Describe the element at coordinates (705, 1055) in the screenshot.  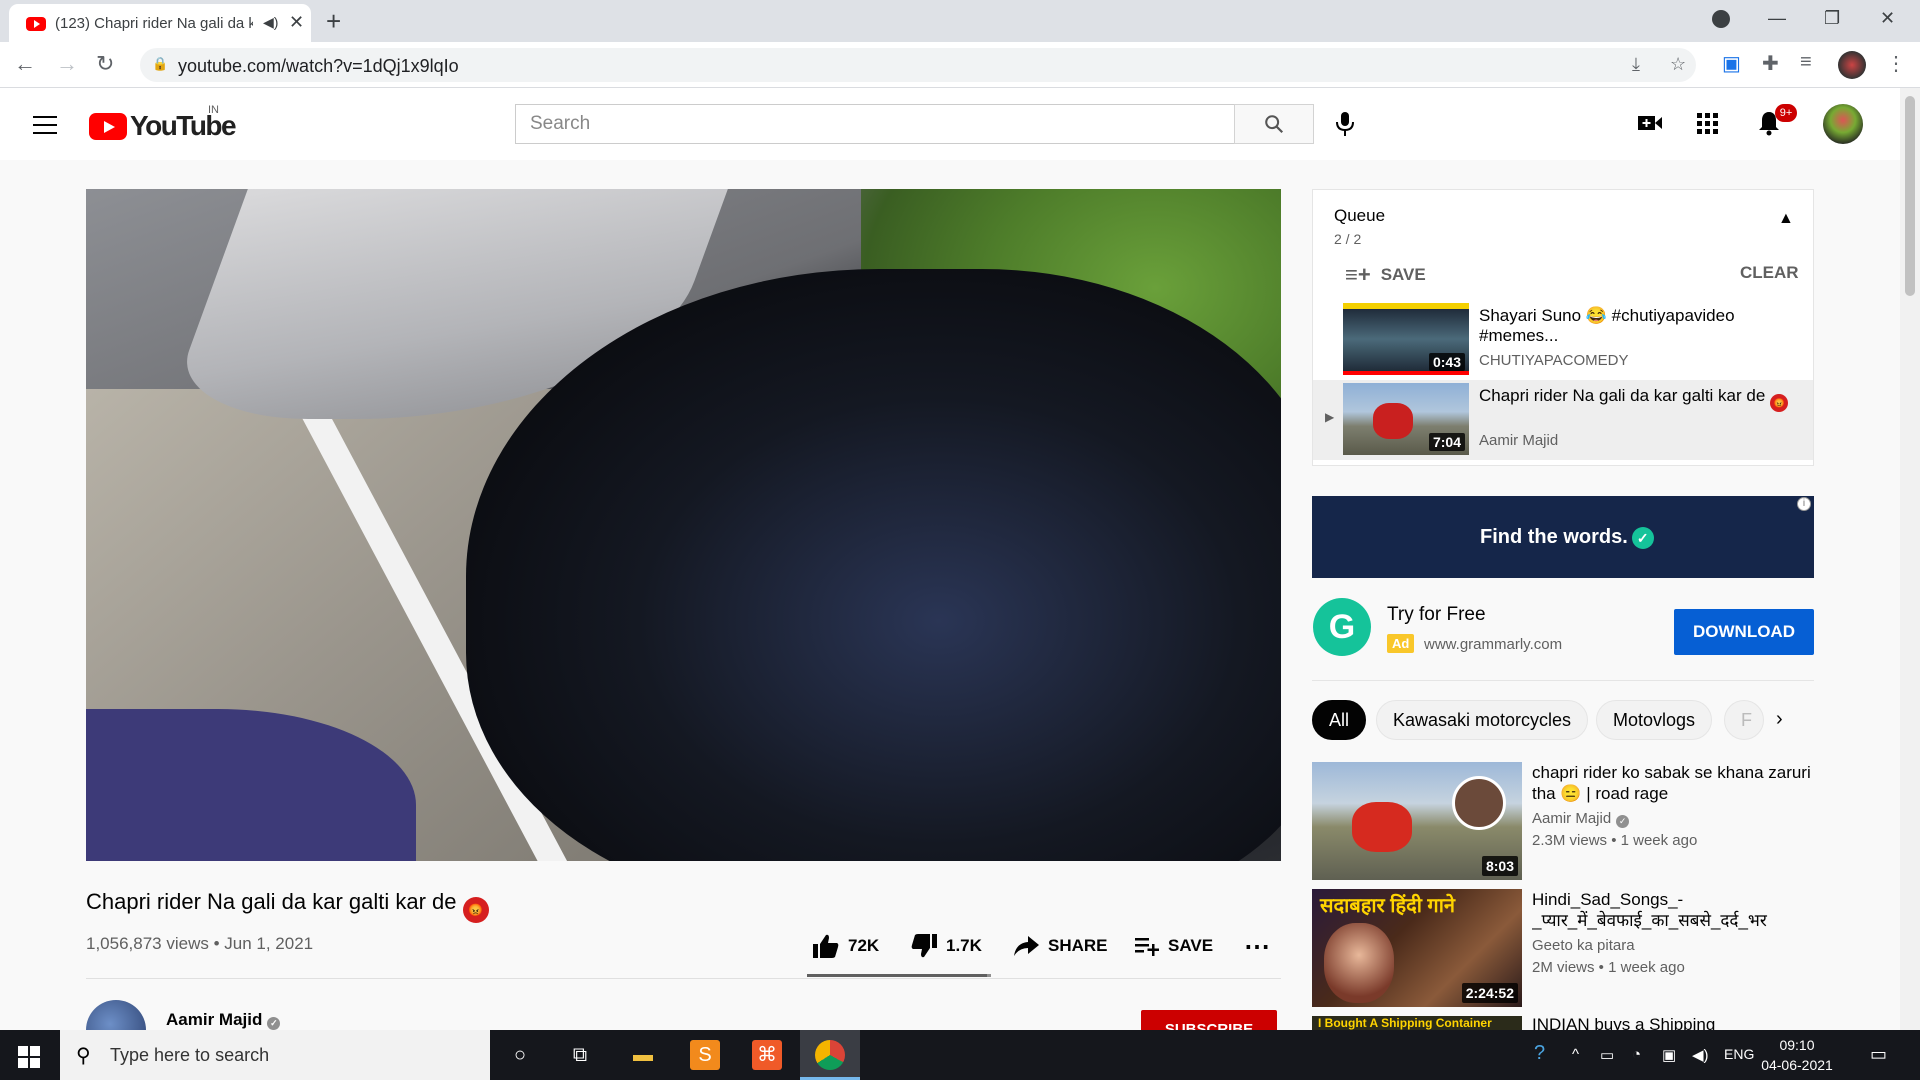
I see `sublime-text-icon: S` at that location.